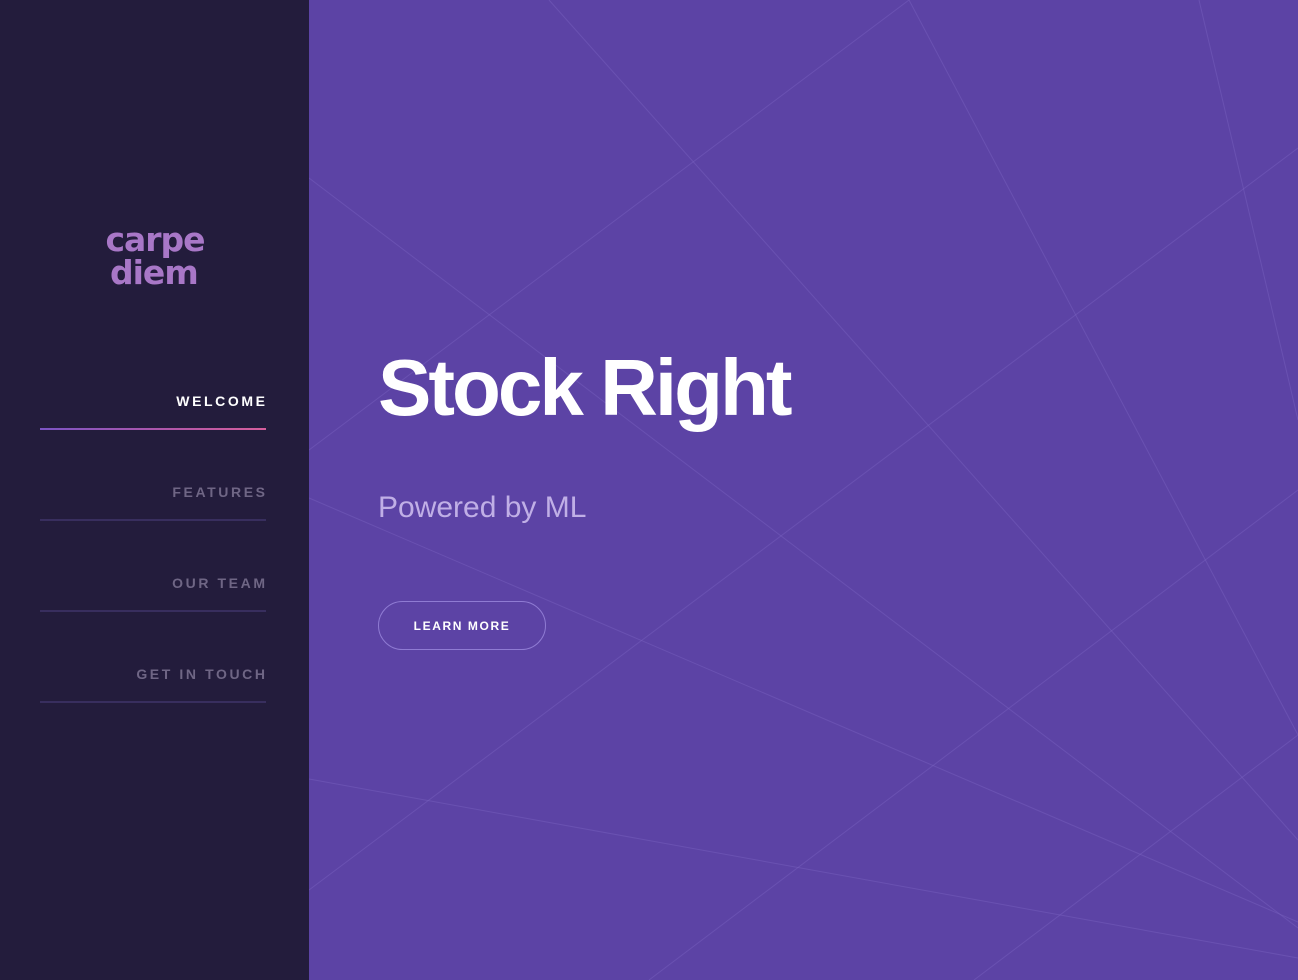  Describe the element at coordinates (220, 492) in the screenshot. I see `nav-item-label: FEATURES` at that location.